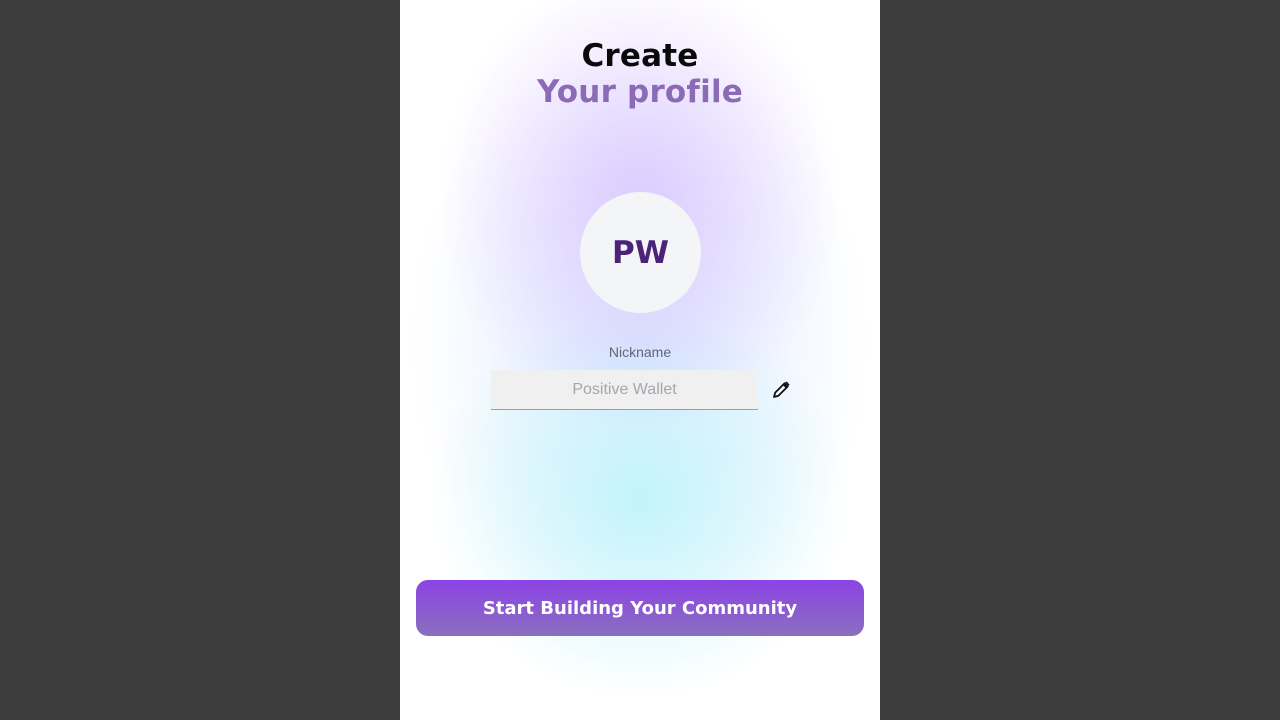 The image size is (1280, 720). Describe the element at coordinates (781, 390) in the screenshot. I see `pencil-icon` at that location.